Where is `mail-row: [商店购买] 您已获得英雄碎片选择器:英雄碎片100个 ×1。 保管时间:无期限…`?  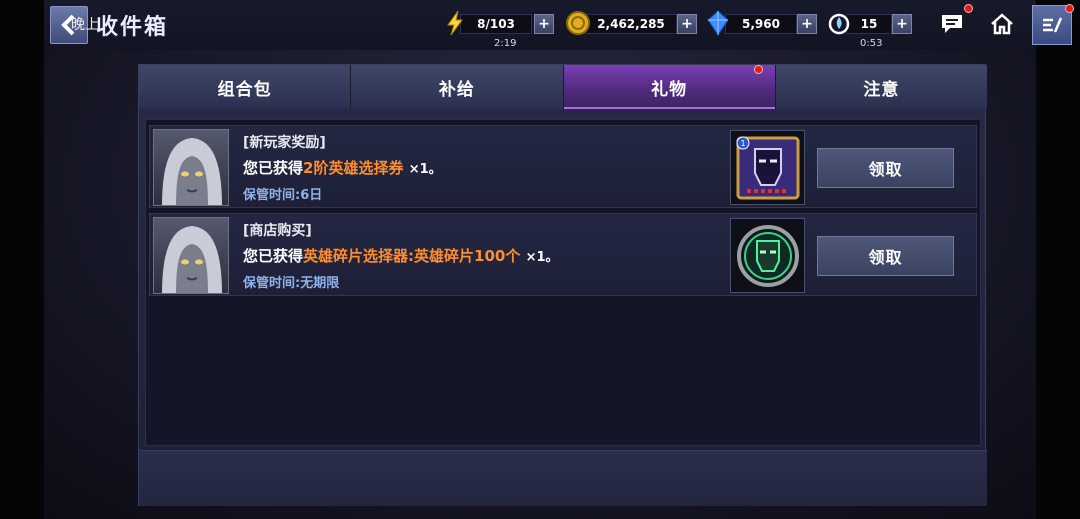 mail-row: [商店购买] 您已获得英雄碎片选择器:英雄碎片100个 ×1。 保管时间:无期限… is located at coordinates (563, 254).